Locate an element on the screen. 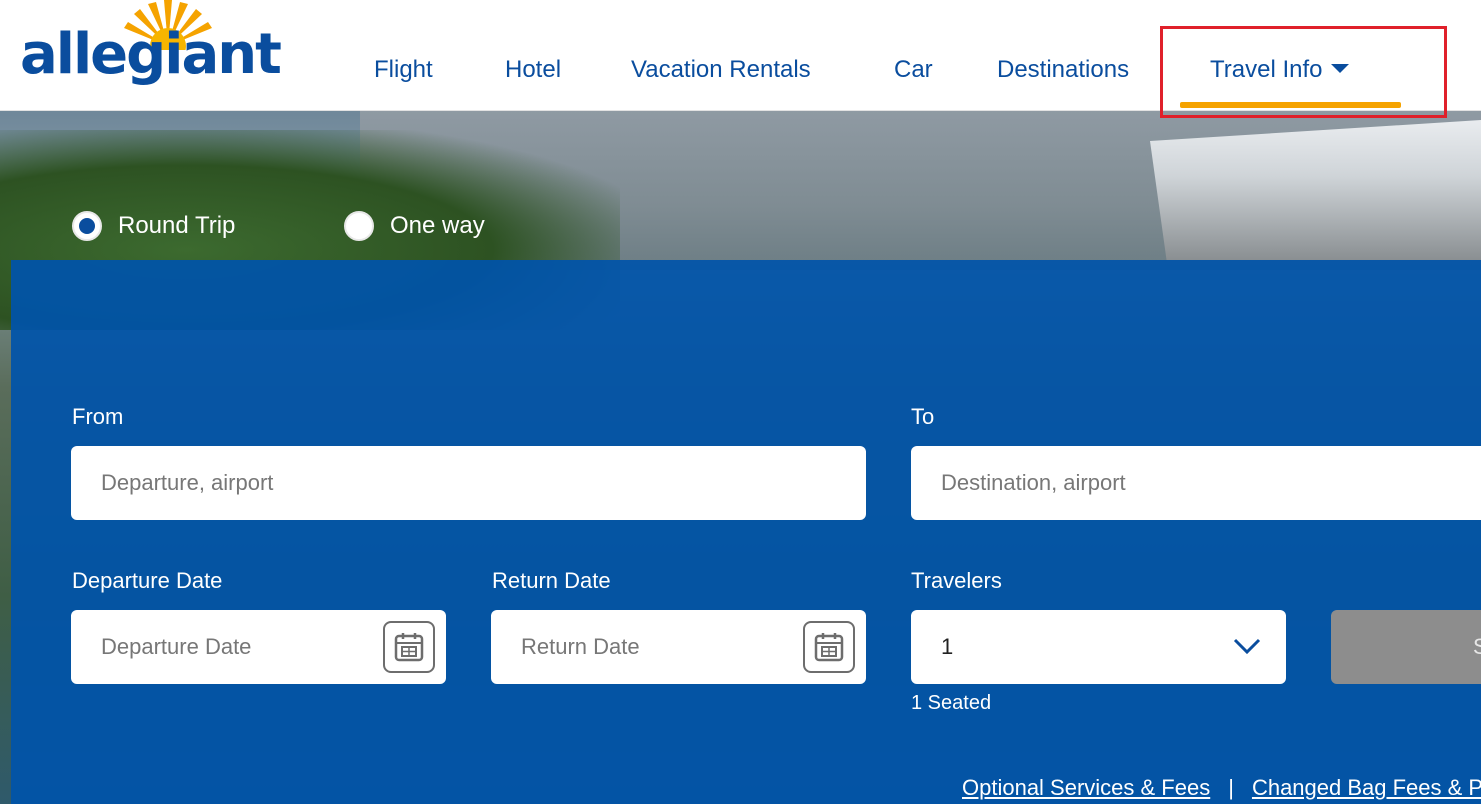  highlight-box is located at coordinates (1303, 72).